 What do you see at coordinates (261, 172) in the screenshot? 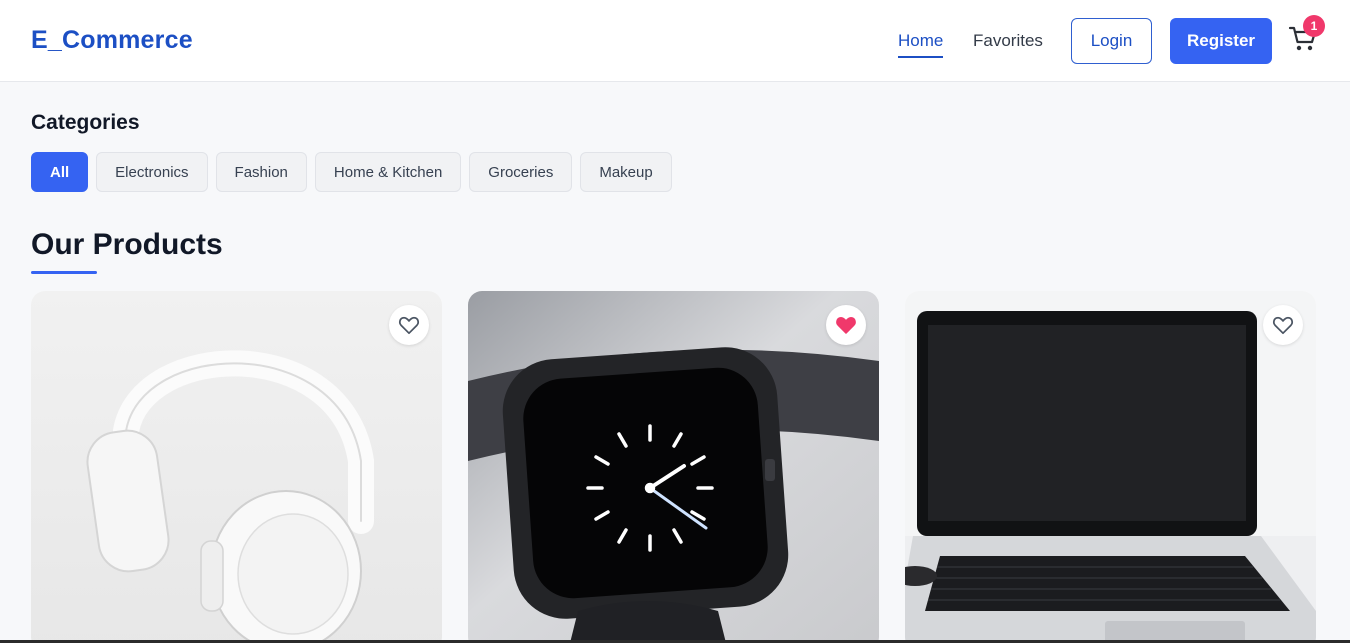
I see `category-chip-fashion: Fashion` at bounding box center [261, 172].